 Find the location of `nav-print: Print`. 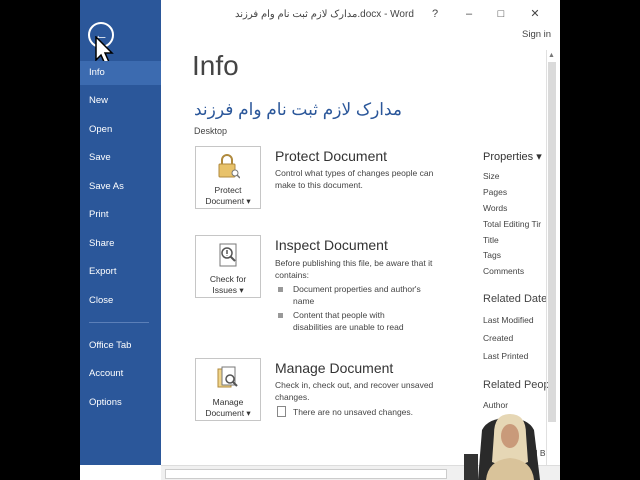

nav-print: Print is located at coordinates (120, 215).